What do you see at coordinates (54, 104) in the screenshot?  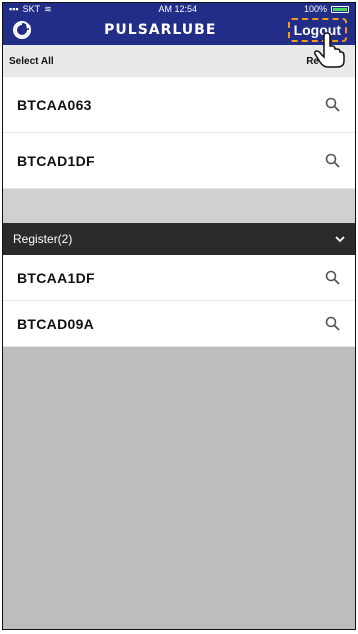 I see `device-name: BTCAA063` at bounding box center [54, 104].